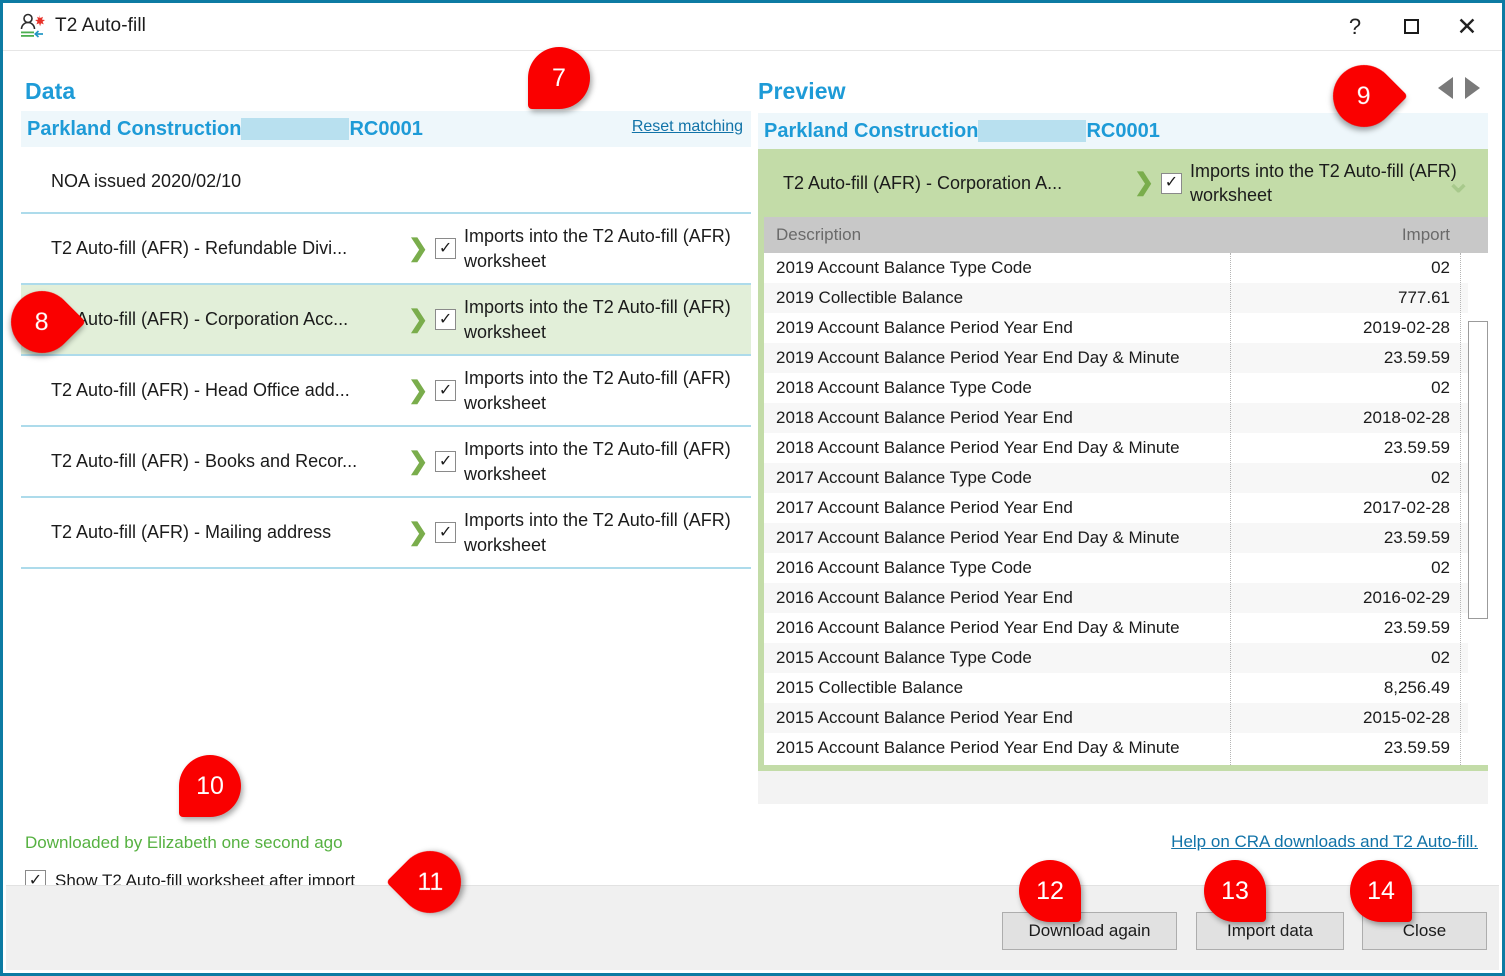 This screenshot has width=1505, height=976. I want to click on help-button: ?, so click(1355, 26).